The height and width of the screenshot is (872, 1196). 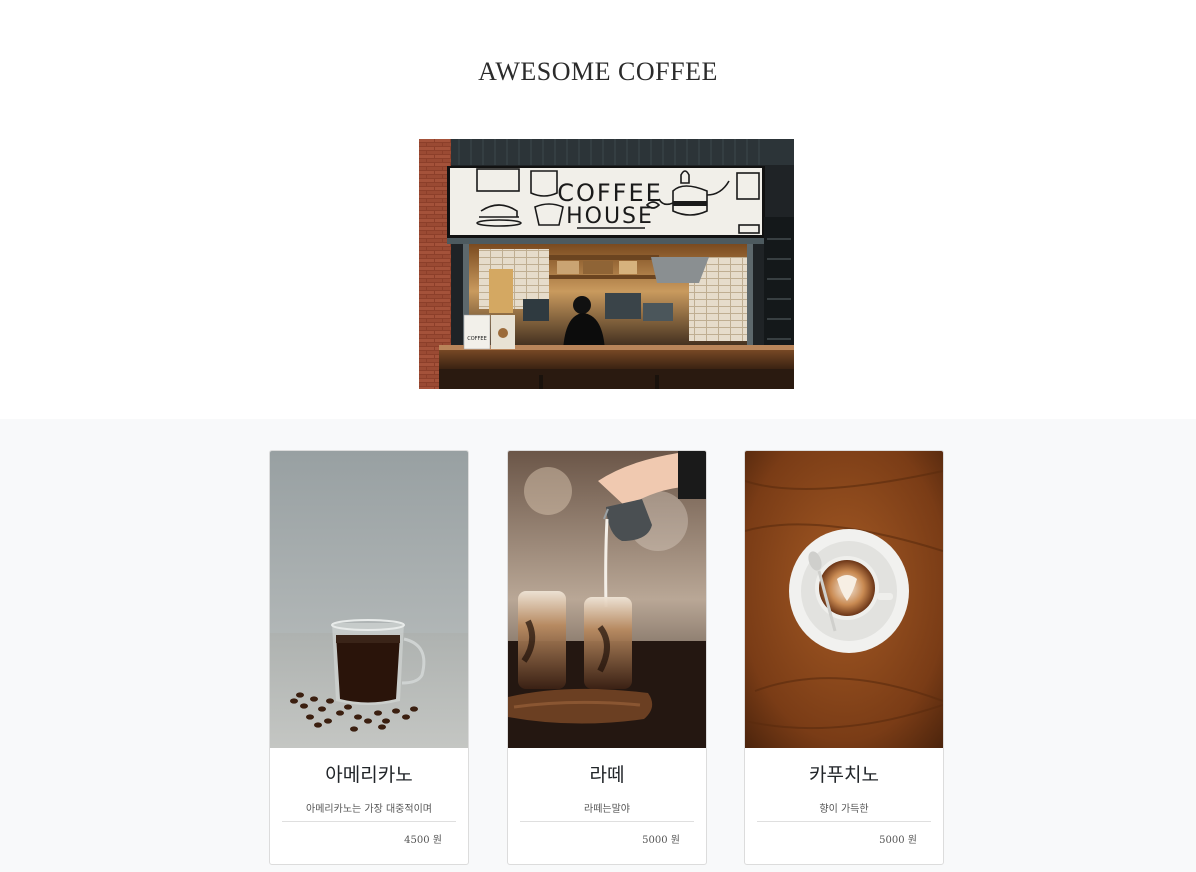 I want to click on menu-item-name: 아메리카노, so click(x=369, y=775).